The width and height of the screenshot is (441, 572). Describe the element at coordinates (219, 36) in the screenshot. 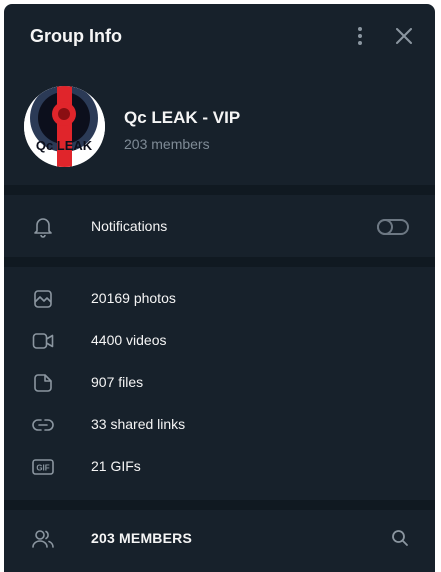

I see `panel-header: Group Info` at that location.